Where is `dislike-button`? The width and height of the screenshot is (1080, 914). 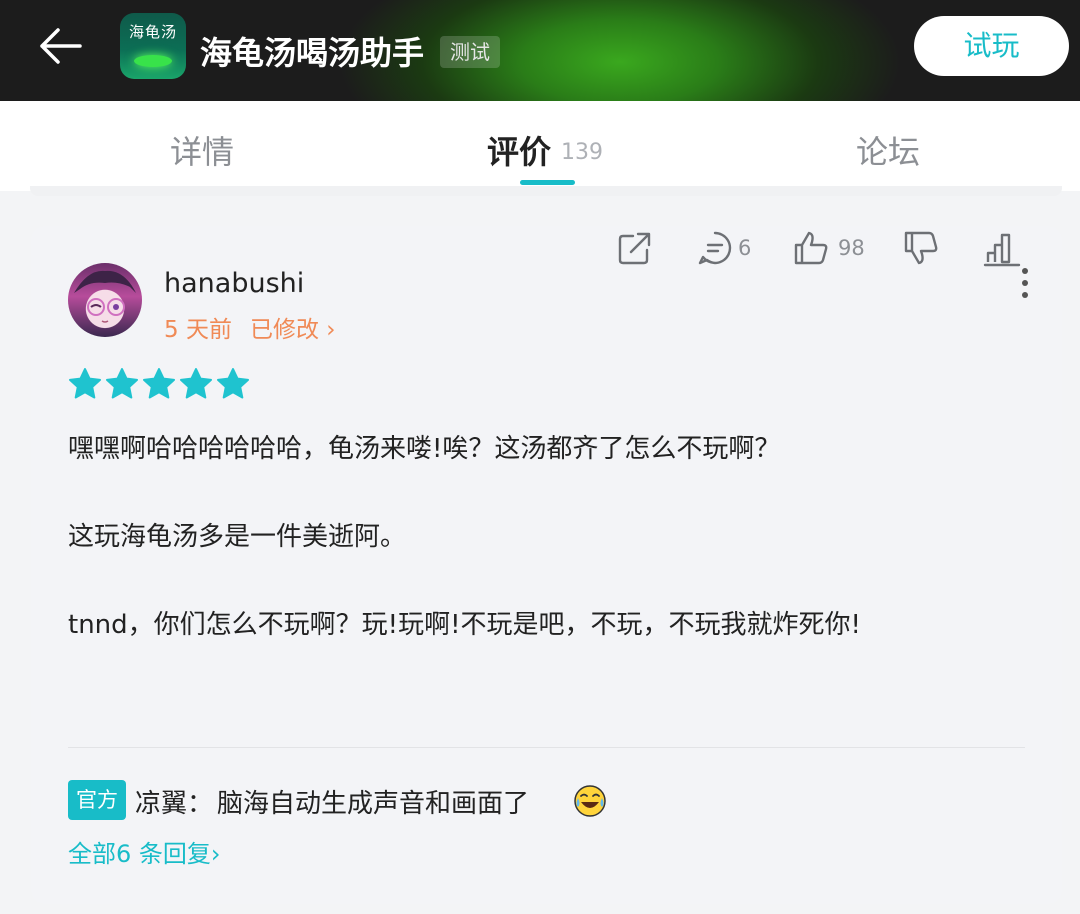 dislike-button is located at coordinates (921, 248).